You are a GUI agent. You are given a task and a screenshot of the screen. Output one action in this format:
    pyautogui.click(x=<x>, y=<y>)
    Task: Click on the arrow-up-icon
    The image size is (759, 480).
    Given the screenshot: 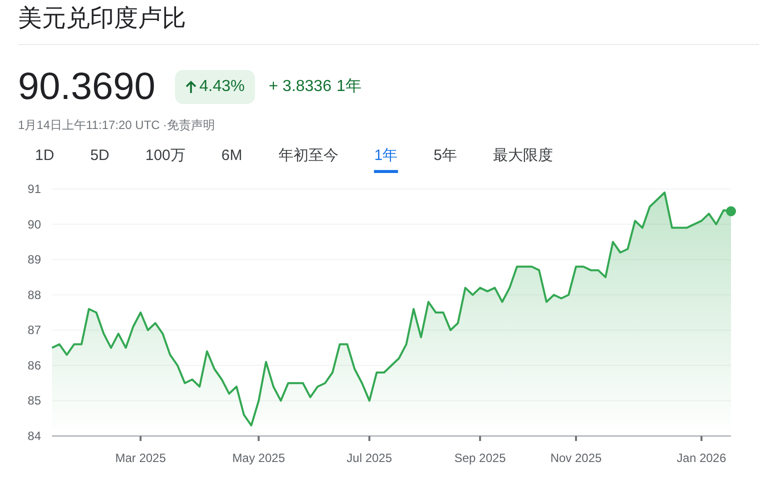 What is the action you would take?
    pyautogui.click(x=191, y=87)
    